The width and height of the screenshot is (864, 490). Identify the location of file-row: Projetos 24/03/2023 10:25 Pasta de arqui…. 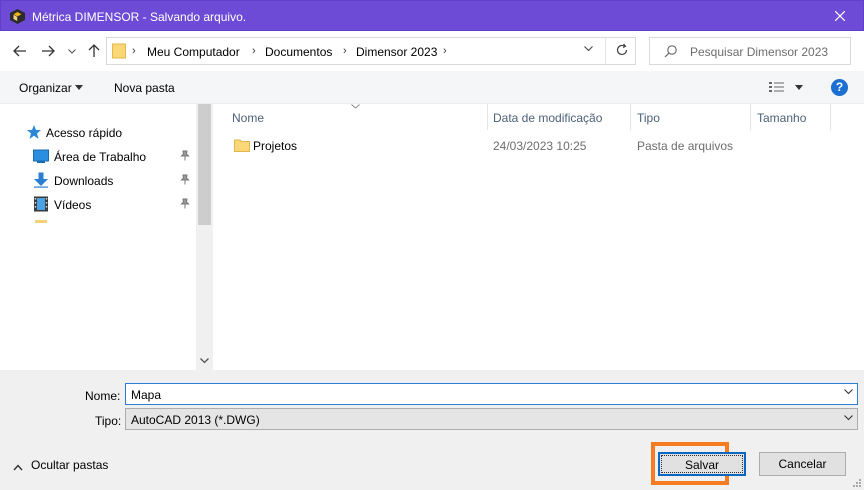
(538, 146).